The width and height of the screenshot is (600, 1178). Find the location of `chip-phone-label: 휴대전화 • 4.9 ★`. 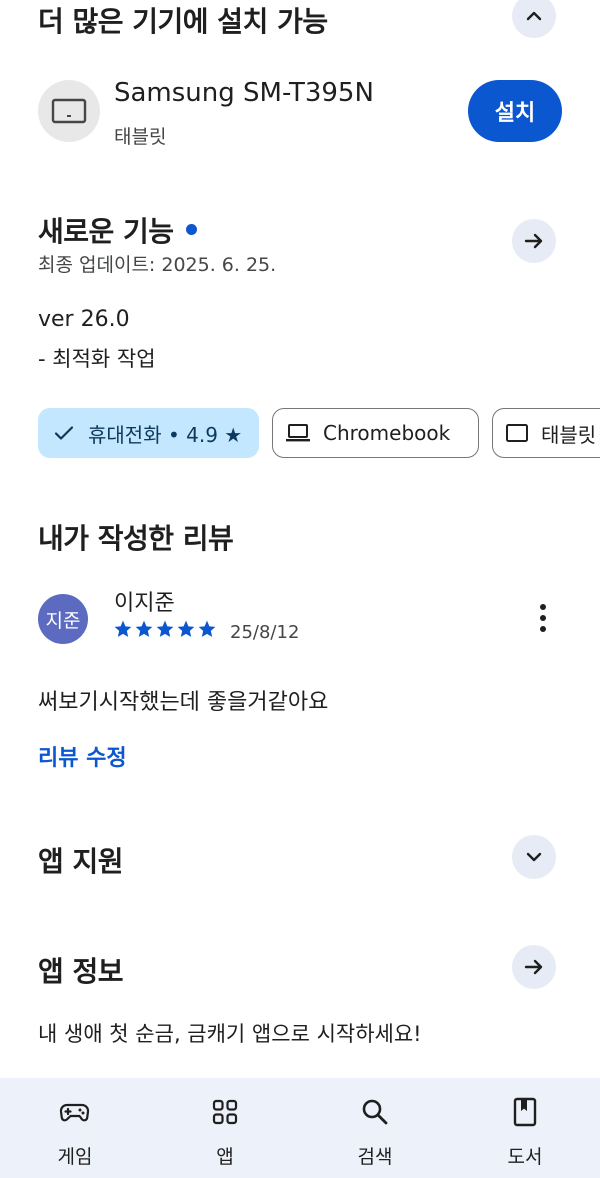

chip-phone-label: 휴대전화 • 4.9 ★ is located at coordinates (165, 434).